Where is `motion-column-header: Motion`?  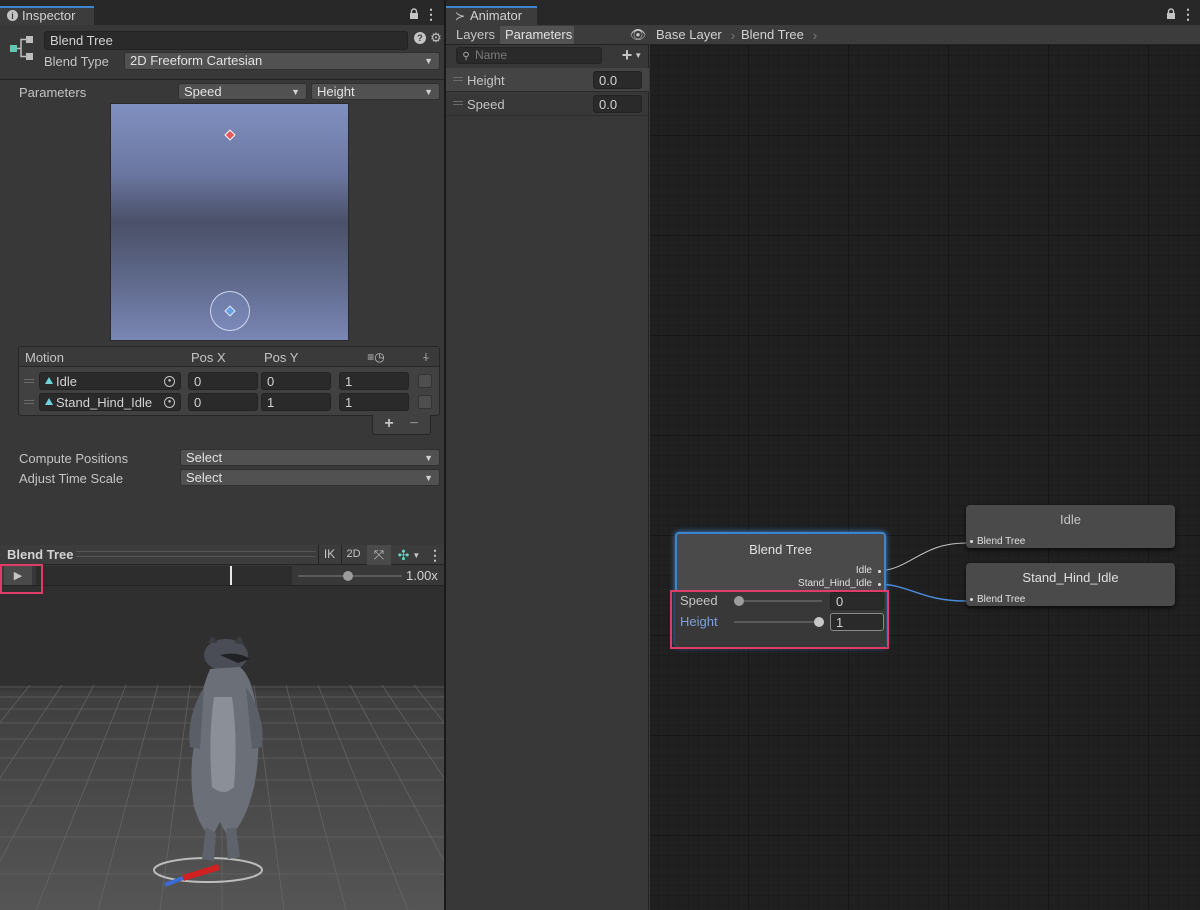 motion-column-header: Motion is located at coordinates (45, 357).